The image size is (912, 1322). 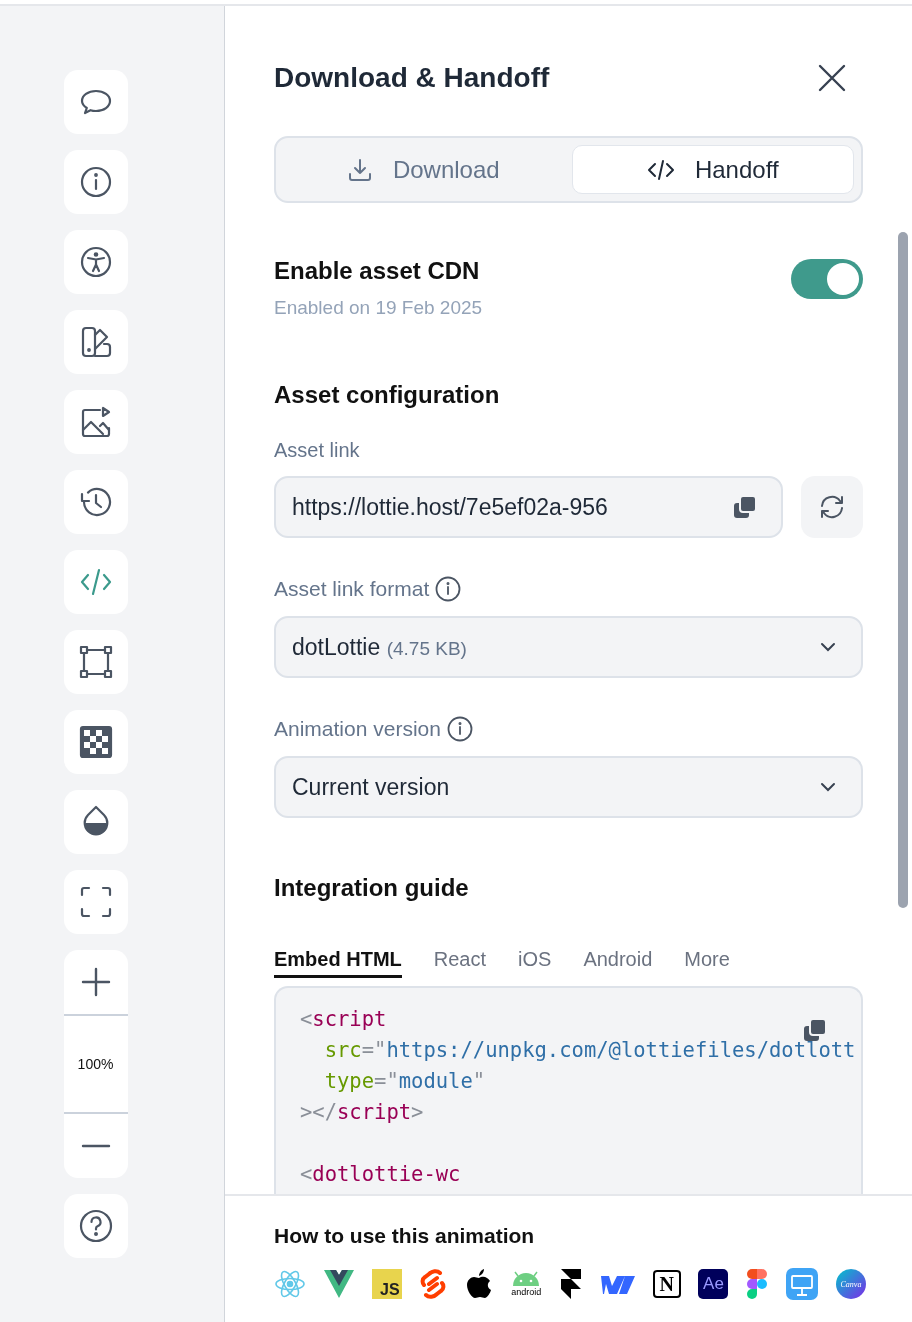 I want to click on section-title: Integration guide, so click(x=372, y=888).